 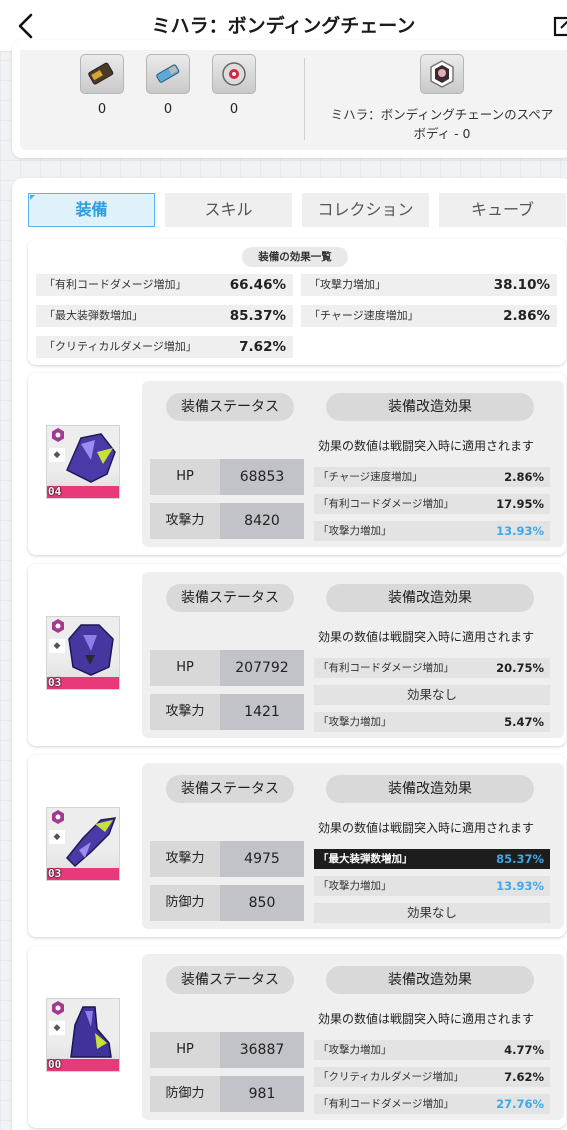 What do you see at coordinates (227, 668) in the screenshot?
I see `stat-row: HP 207792` at bounding box center [227, 668].